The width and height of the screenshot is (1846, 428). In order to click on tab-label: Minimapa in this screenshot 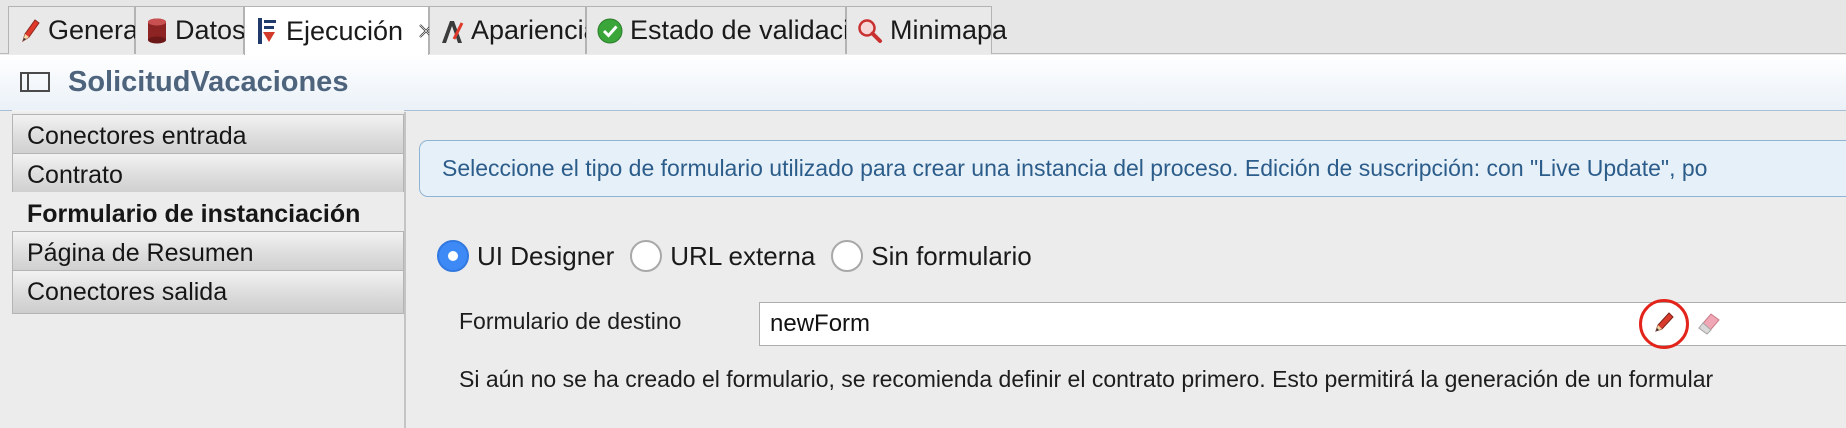, I will do `click(949, 30)`.